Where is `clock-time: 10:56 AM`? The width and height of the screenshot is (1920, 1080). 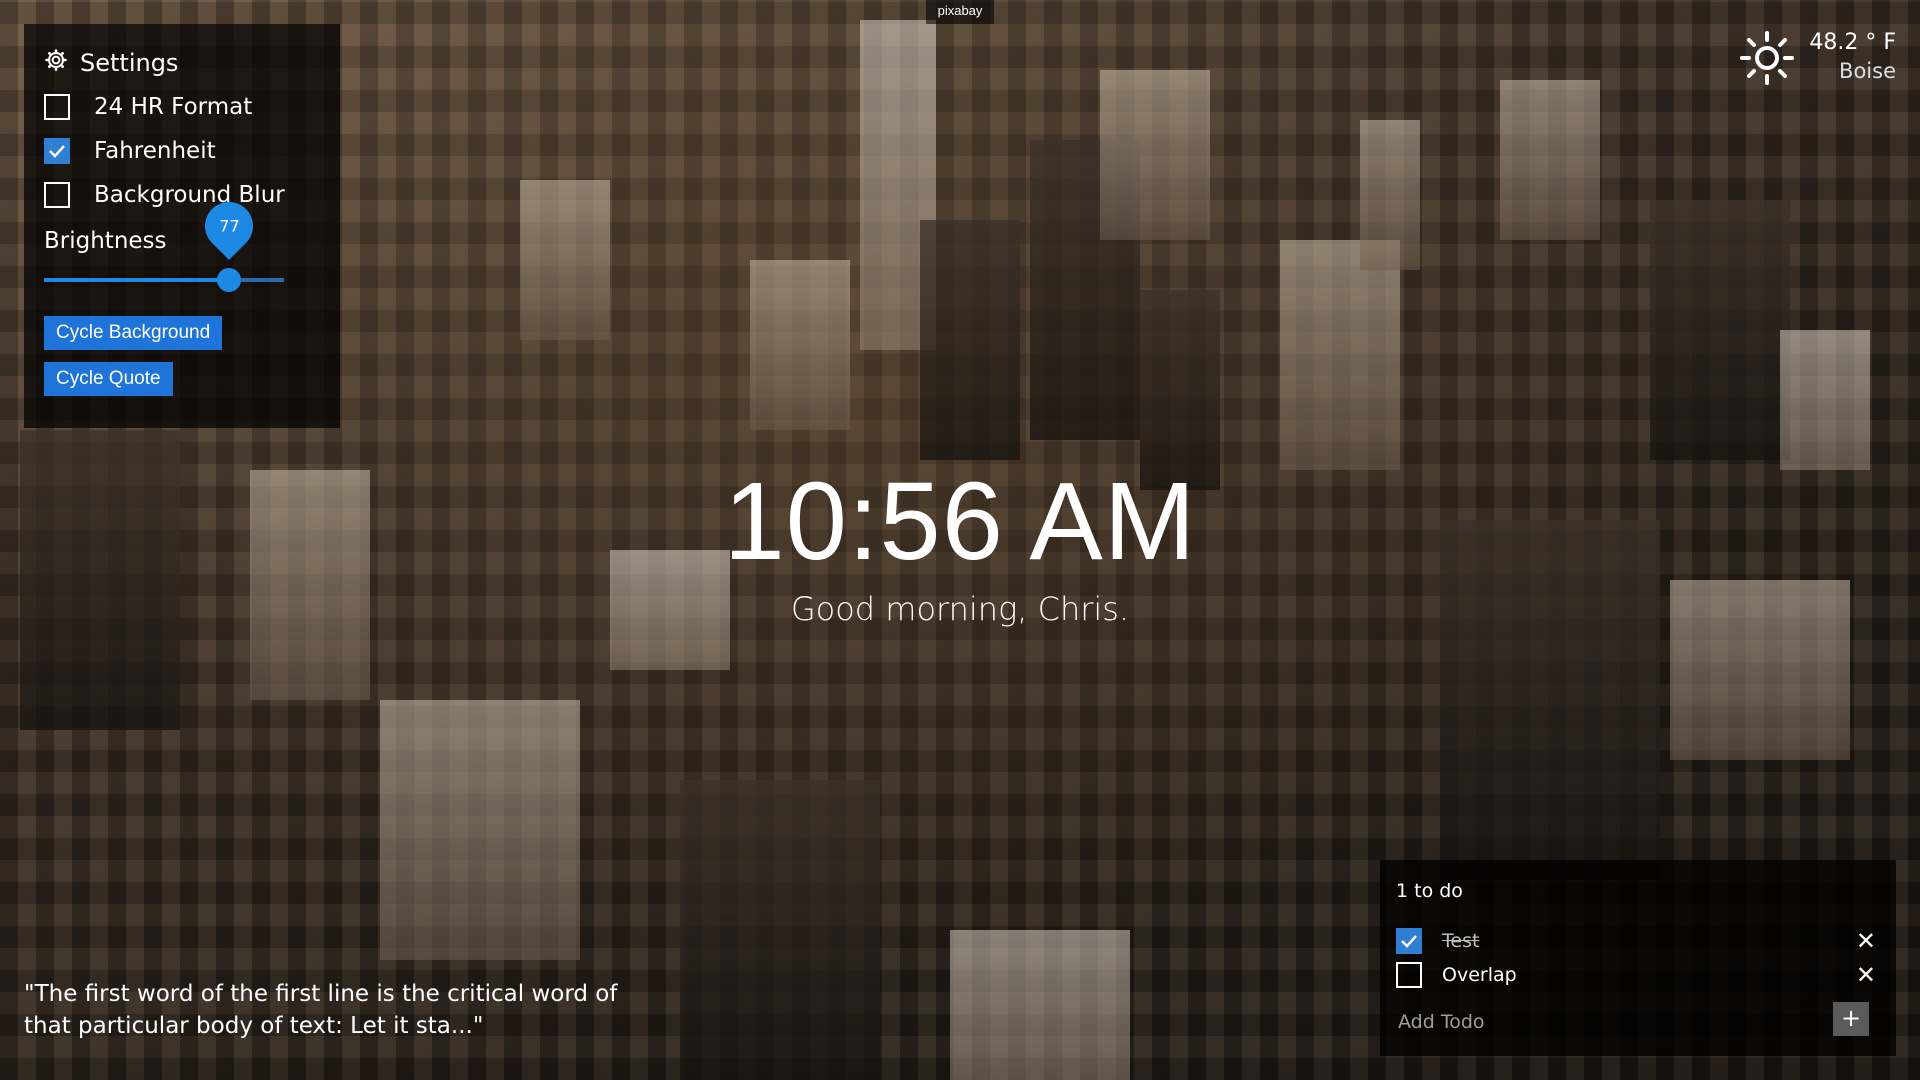 clock-time: 10:56 AM is located at coordinates (960, 521).